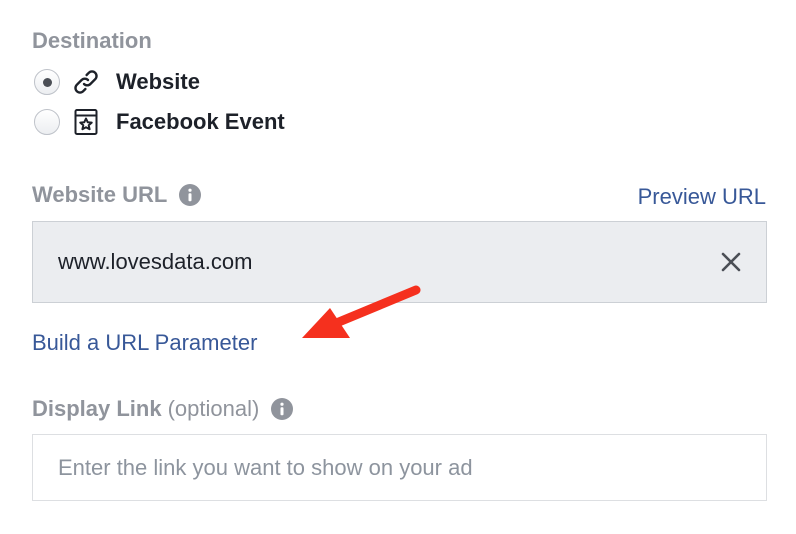  Describe the element at coordinates (97, 408) in the screenshot. I see `display-link-label: Display Link` at that location.